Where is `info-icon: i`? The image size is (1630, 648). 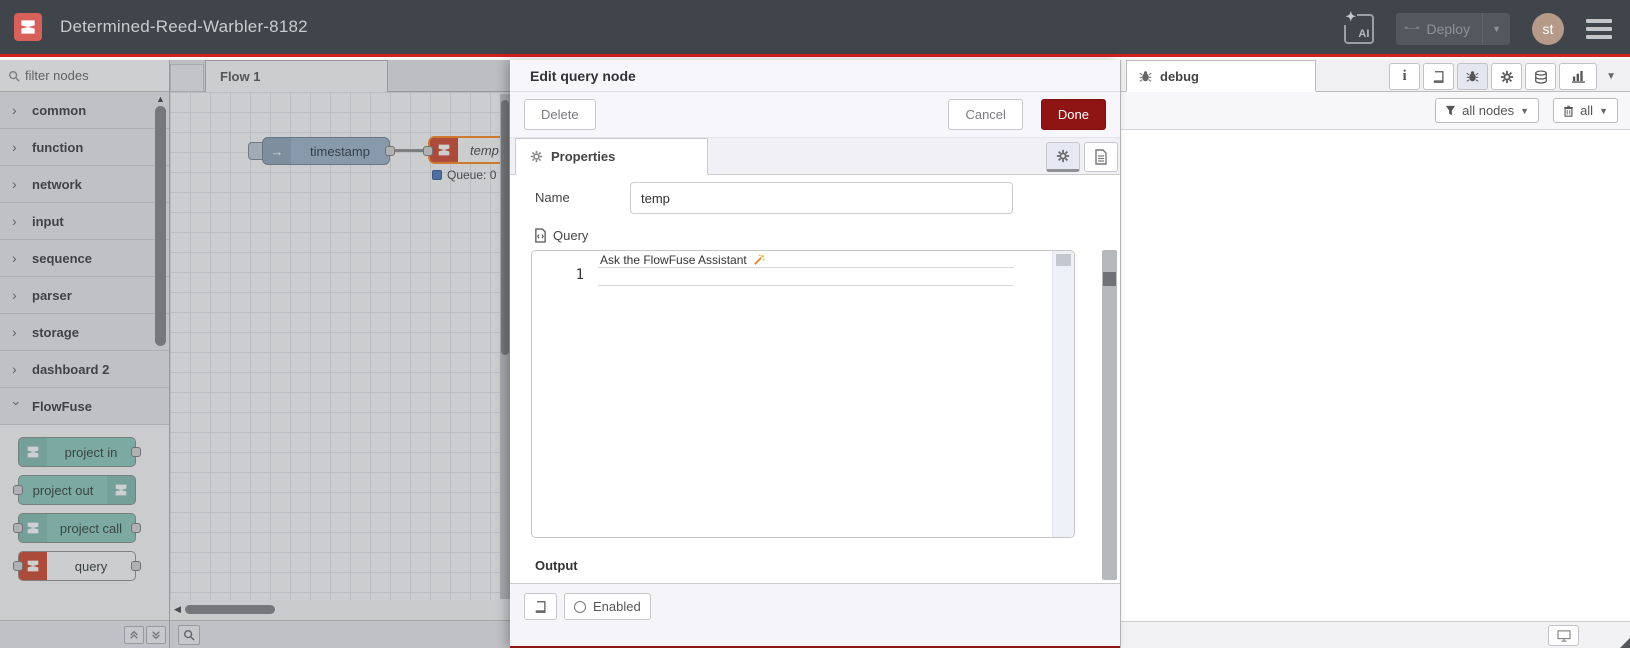 info-icon: i is located at coordinates (1404, 76).